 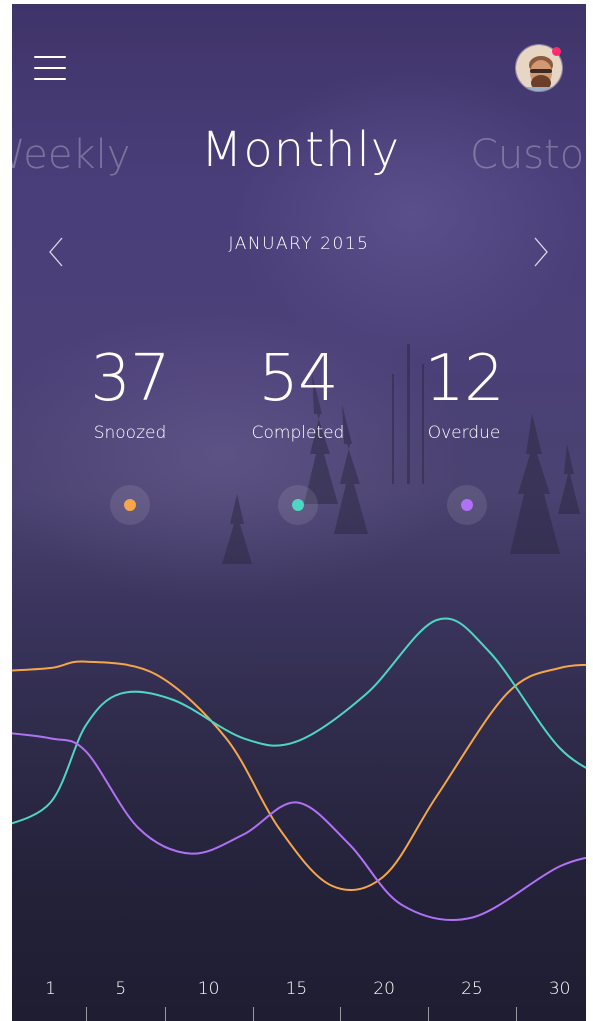 I want to click on stat-value: 37, so click(x=130, y=379).